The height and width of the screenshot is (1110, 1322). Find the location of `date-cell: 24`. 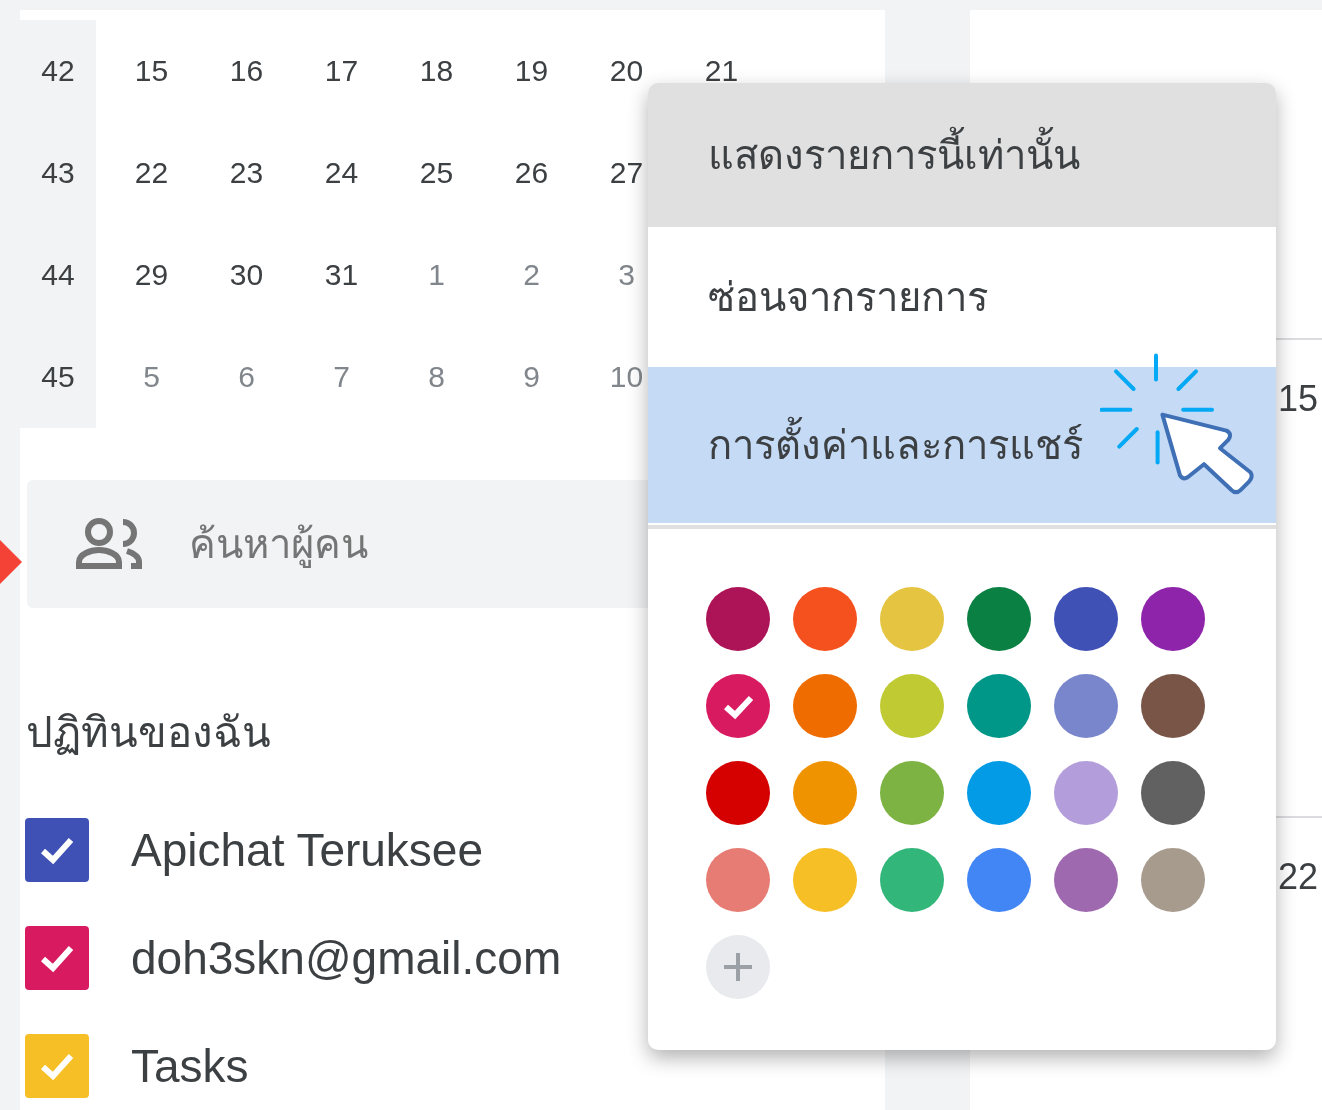

date-cell: 24 is located at coordinates (341, 173).